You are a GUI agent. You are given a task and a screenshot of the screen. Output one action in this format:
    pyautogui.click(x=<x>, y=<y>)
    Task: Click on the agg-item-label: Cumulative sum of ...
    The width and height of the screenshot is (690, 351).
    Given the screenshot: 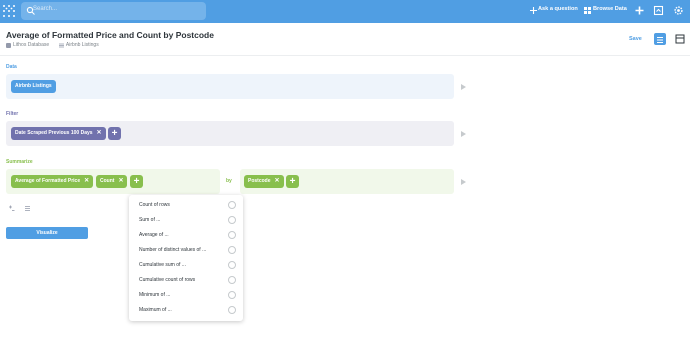 What is the action you would take?
    pyautogui.click(x=162, y=265)
    